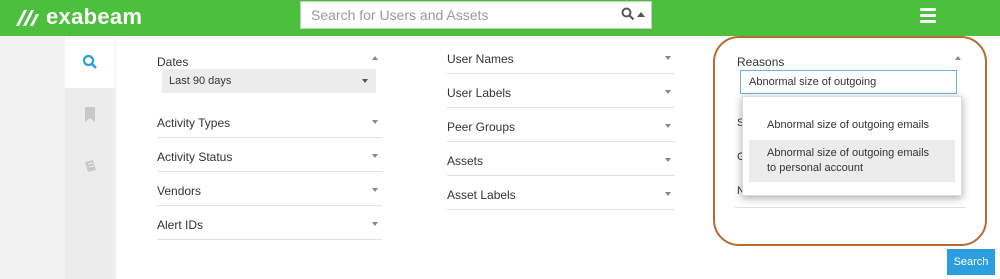  I want to click on global-search, so click(476, 15).